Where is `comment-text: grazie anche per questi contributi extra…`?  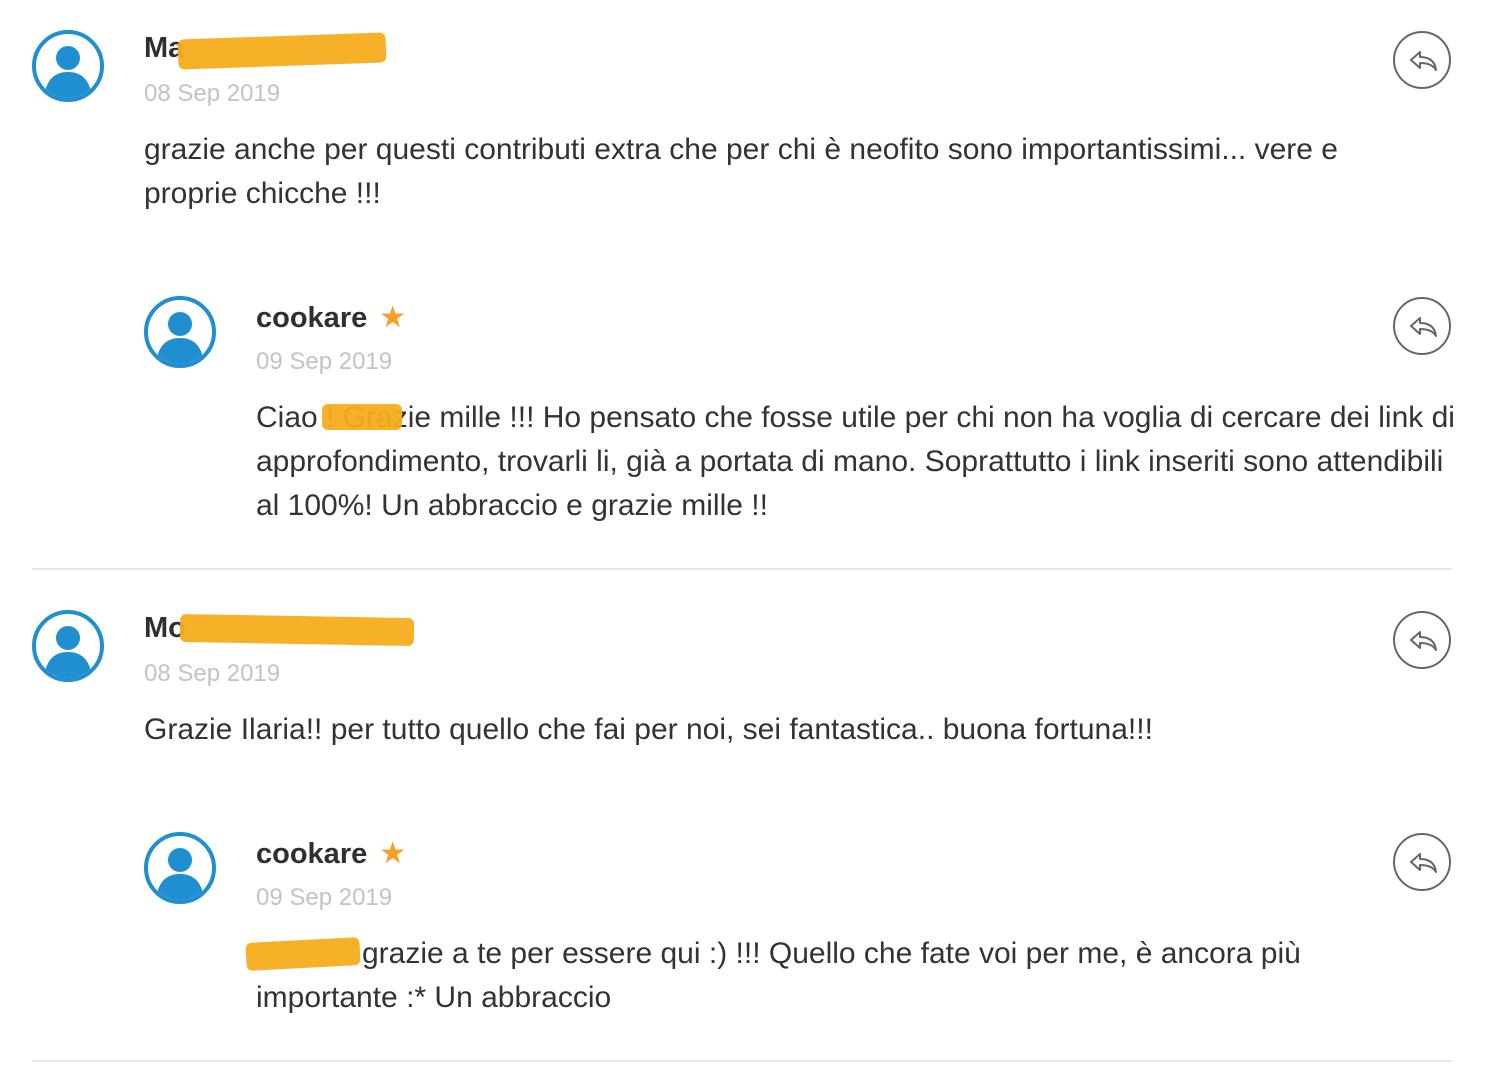
comment-text: grazie anche per questi contributi extra… is located at coordinates (741, 171).